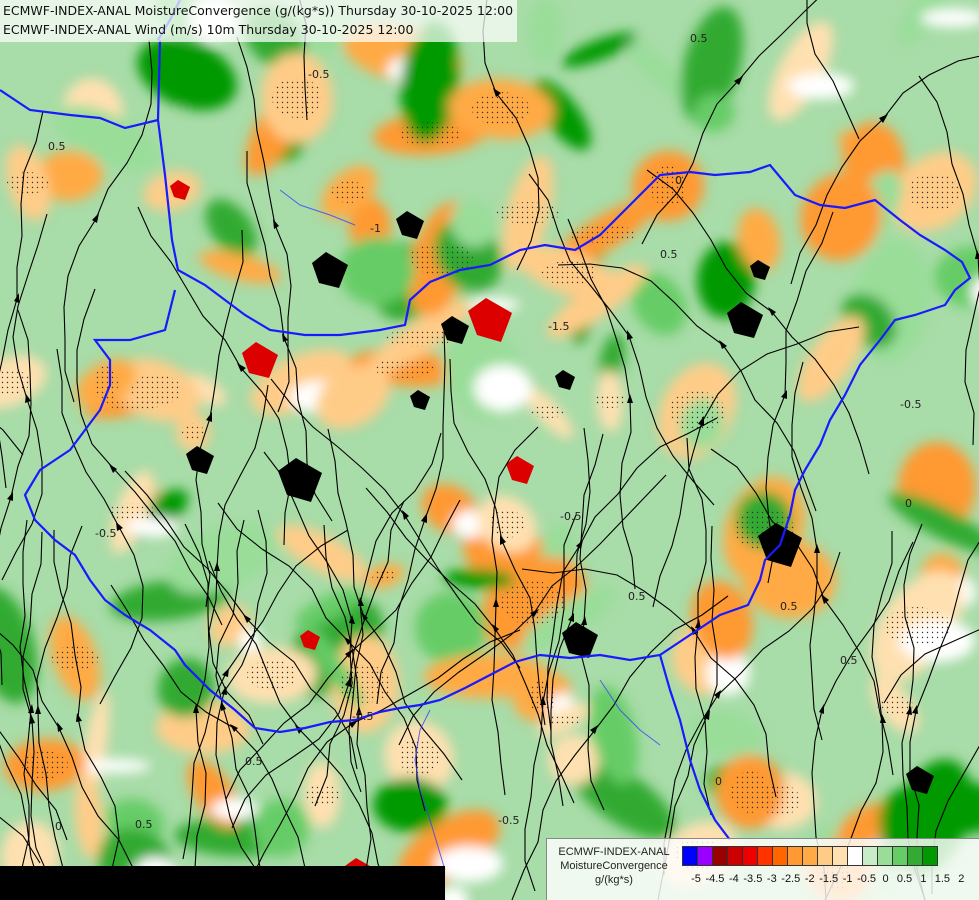 This screenshot has height=900, width=979. What do you see at coordinates (558, 326) in the screenshot?
I see `contour-label: -1.5` at bounding box center [558, 326].